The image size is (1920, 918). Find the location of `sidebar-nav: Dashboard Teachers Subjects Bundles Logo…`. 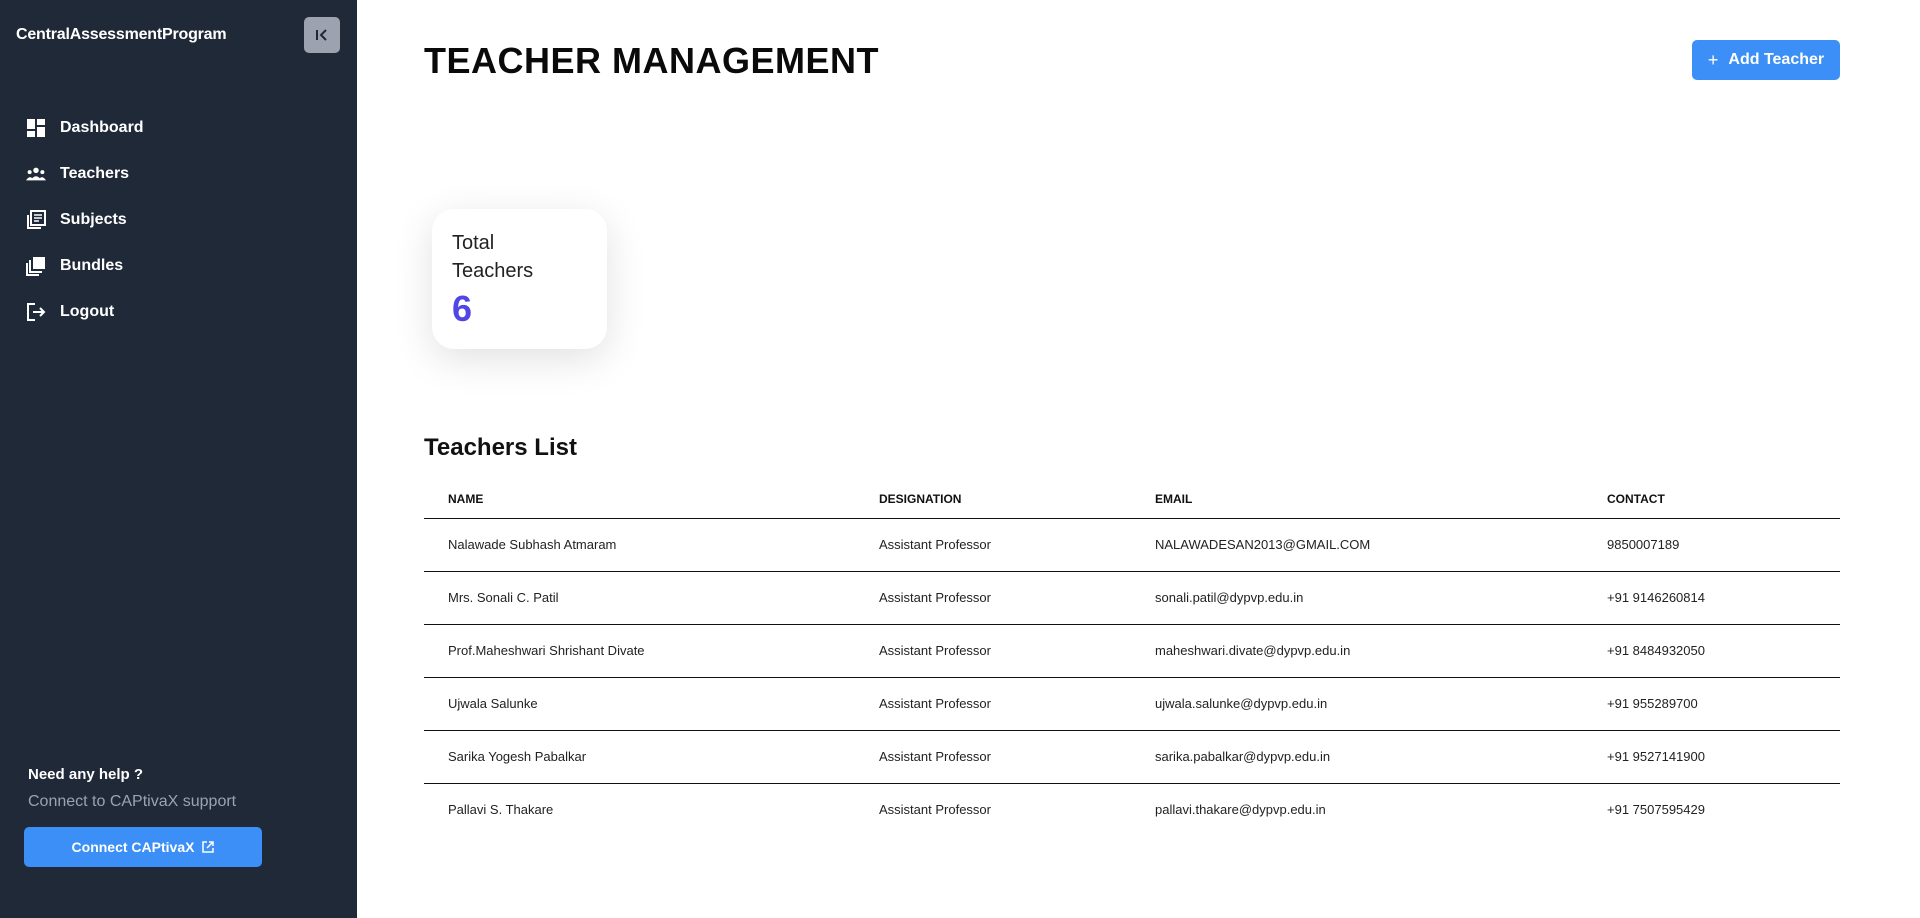

sidebar-nav: Dashboard Teachers Subjects Bundles Logo… is located at coordinates (178, 220).